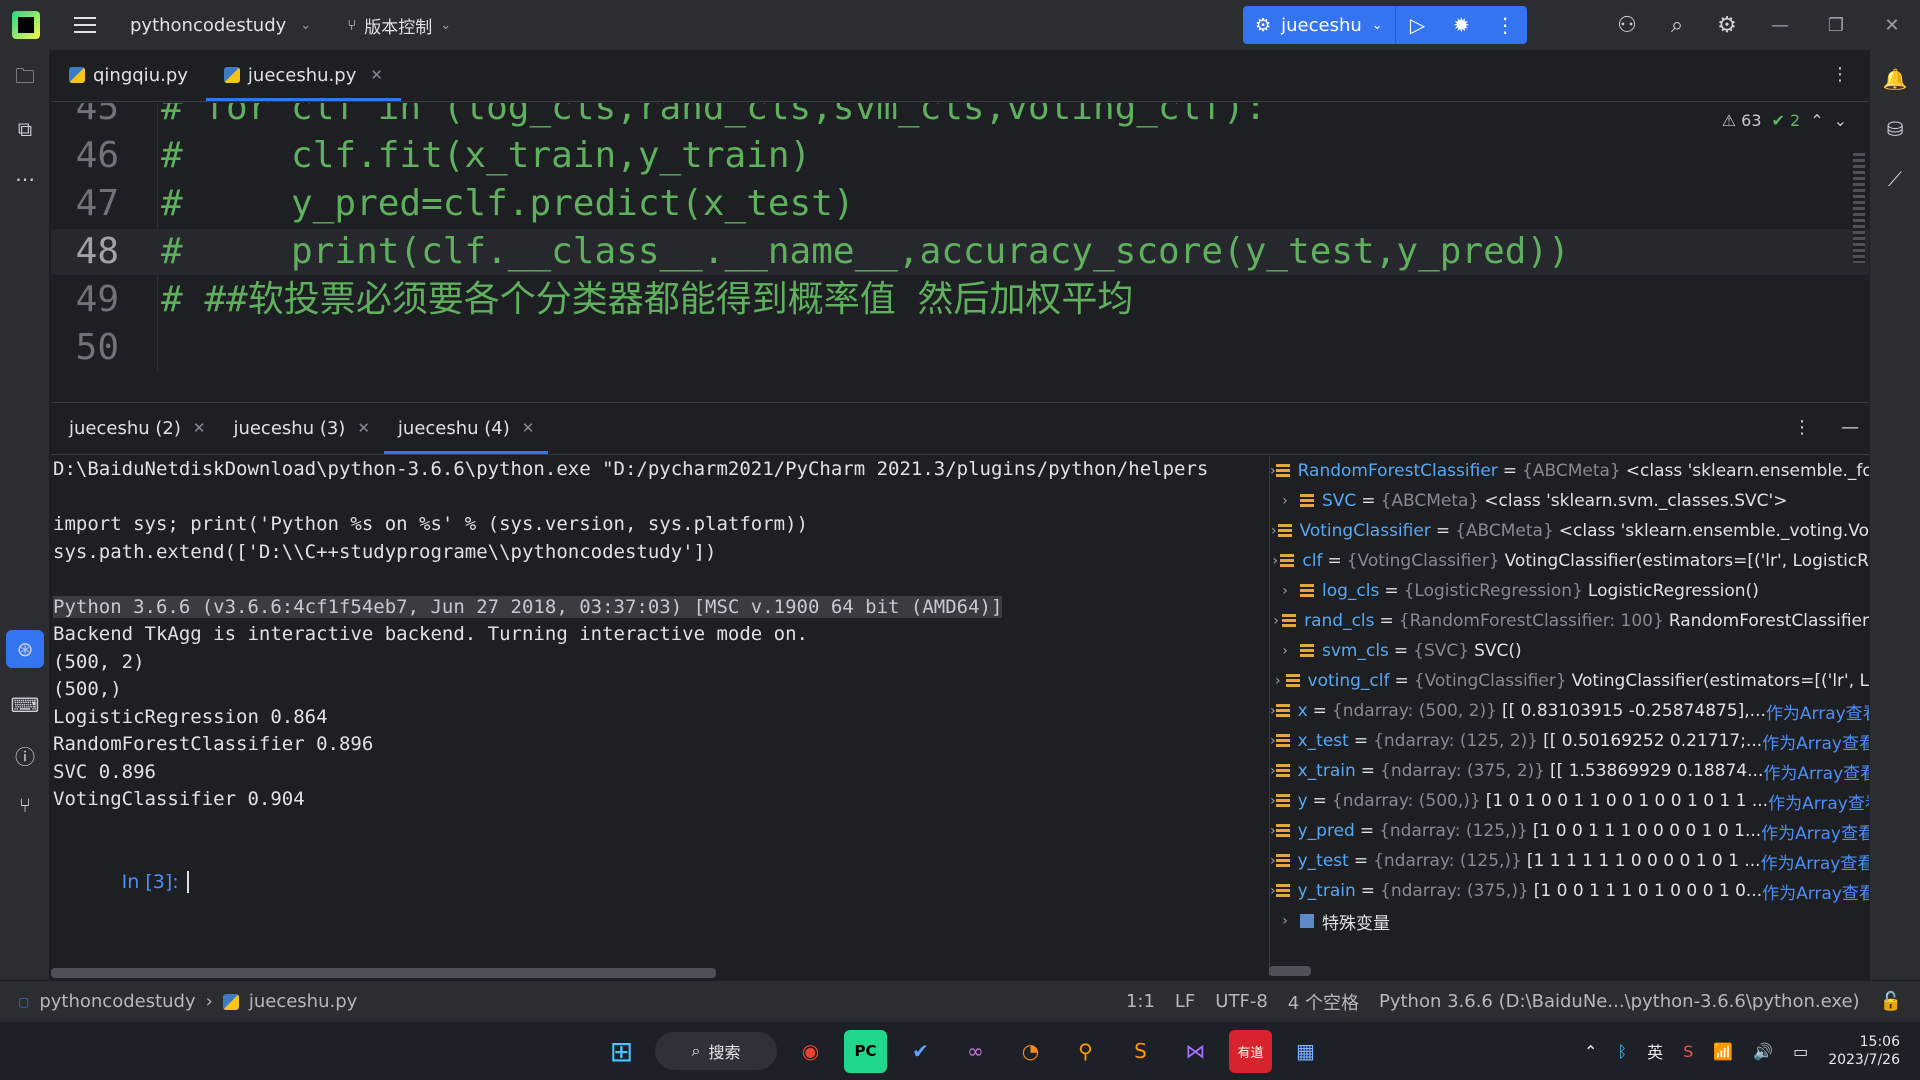 Image resolution: width=1920 pixels, height=1080 pixels. Describe the element at coordinates (975, 1051) in the screenshot. I see `app-icon: ∞` at that location.